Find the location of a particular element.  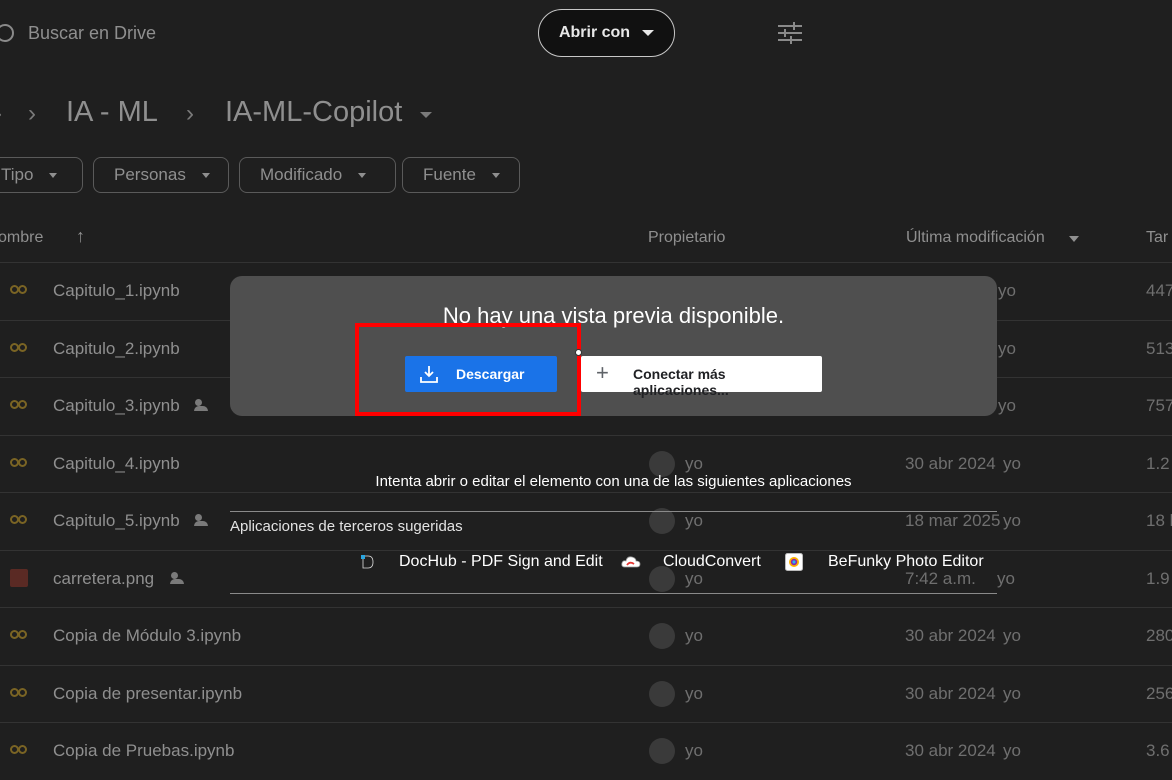

app-befunky: BeFunky Photo Editor is located at coordinates (906, 562).